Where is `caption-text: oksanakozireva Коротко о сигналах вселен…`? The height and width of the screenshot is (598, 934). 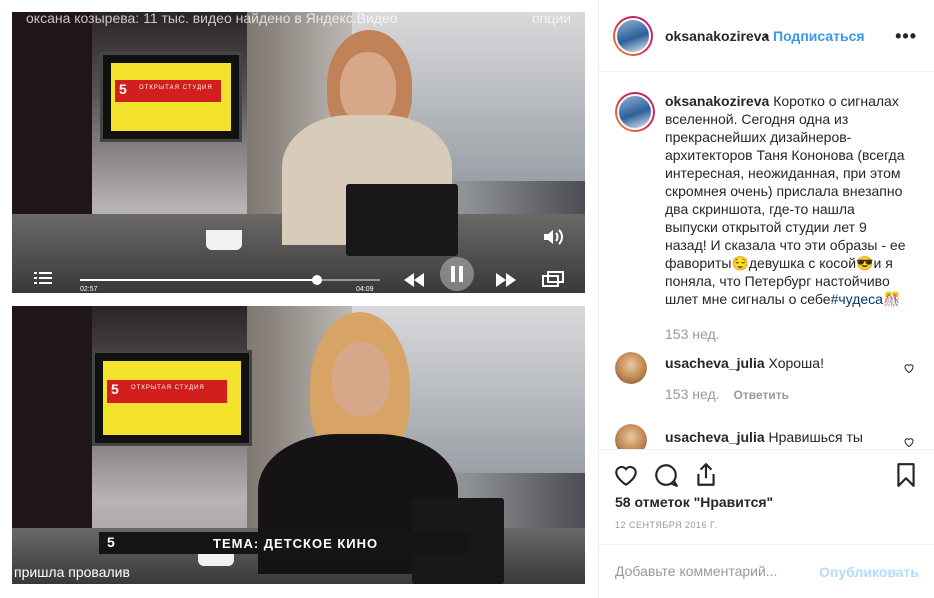
caption-text: oksanakozireva Коротко о сигналах вселен… is located at coordinates (785, 200).